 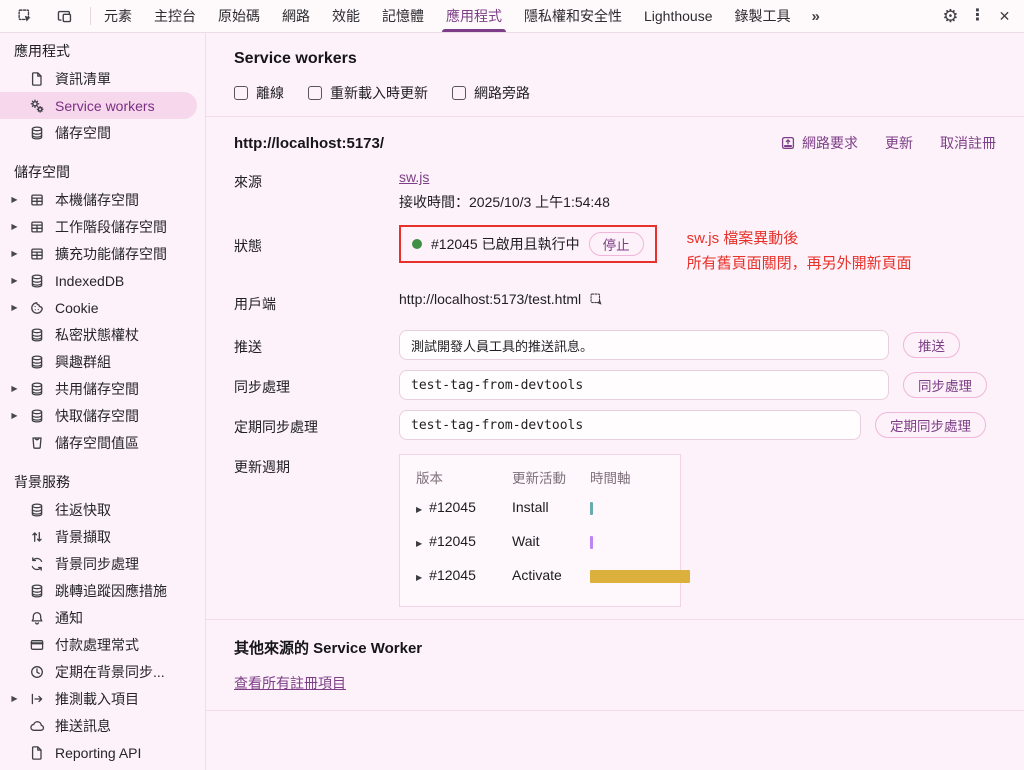 What do you see at coordinates (98, 105) in the screenshot?
I see `sidebar-item-service-workers: Service workers` at bounding box center [98, 105].